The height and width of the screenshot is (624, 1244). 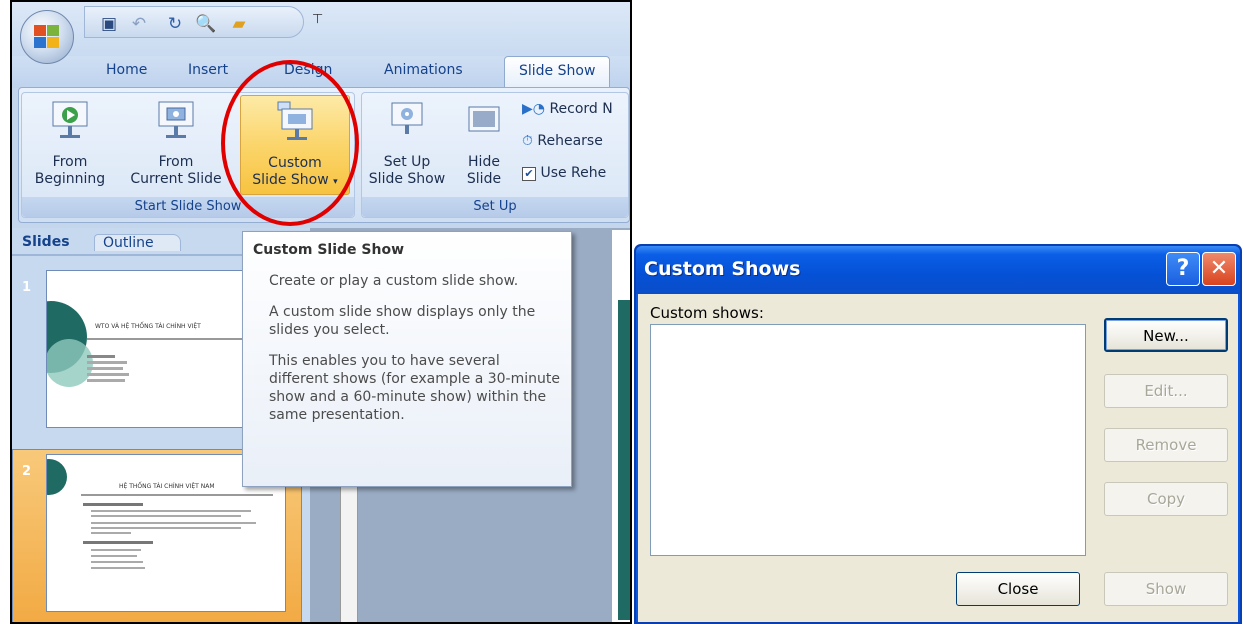 What do you see at coordinates (175, 24) in the screenshot?
I see `repeat-icon: ↻` at bounding box center [175, 24].